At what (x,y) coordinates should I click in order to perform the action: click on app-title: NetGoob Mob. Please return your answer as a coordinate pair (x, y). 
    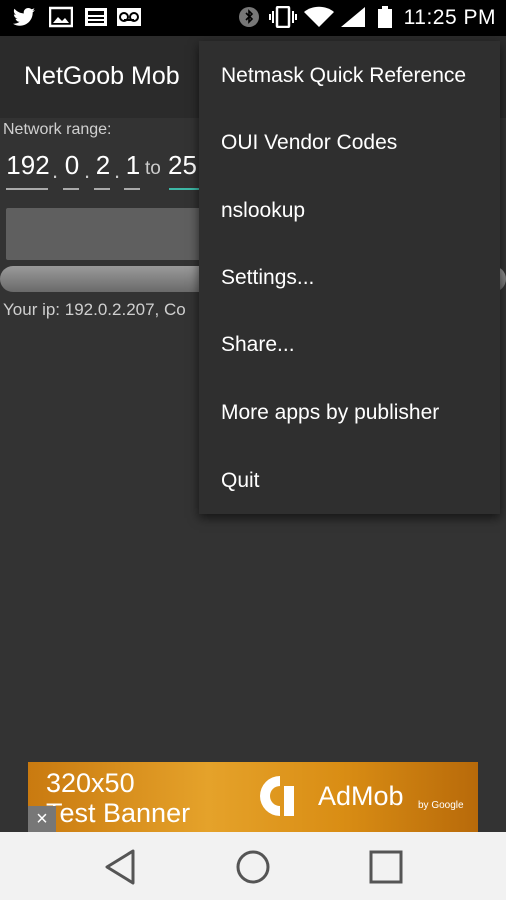
    Looking at the image, I should click on (102, 76).